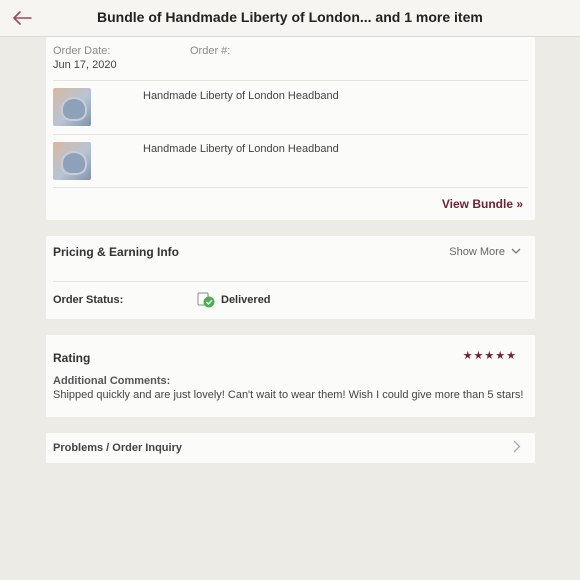  Describe the element at coordinates (206, 299) in the screenshot. I see `delivered-check-icon` at that location.